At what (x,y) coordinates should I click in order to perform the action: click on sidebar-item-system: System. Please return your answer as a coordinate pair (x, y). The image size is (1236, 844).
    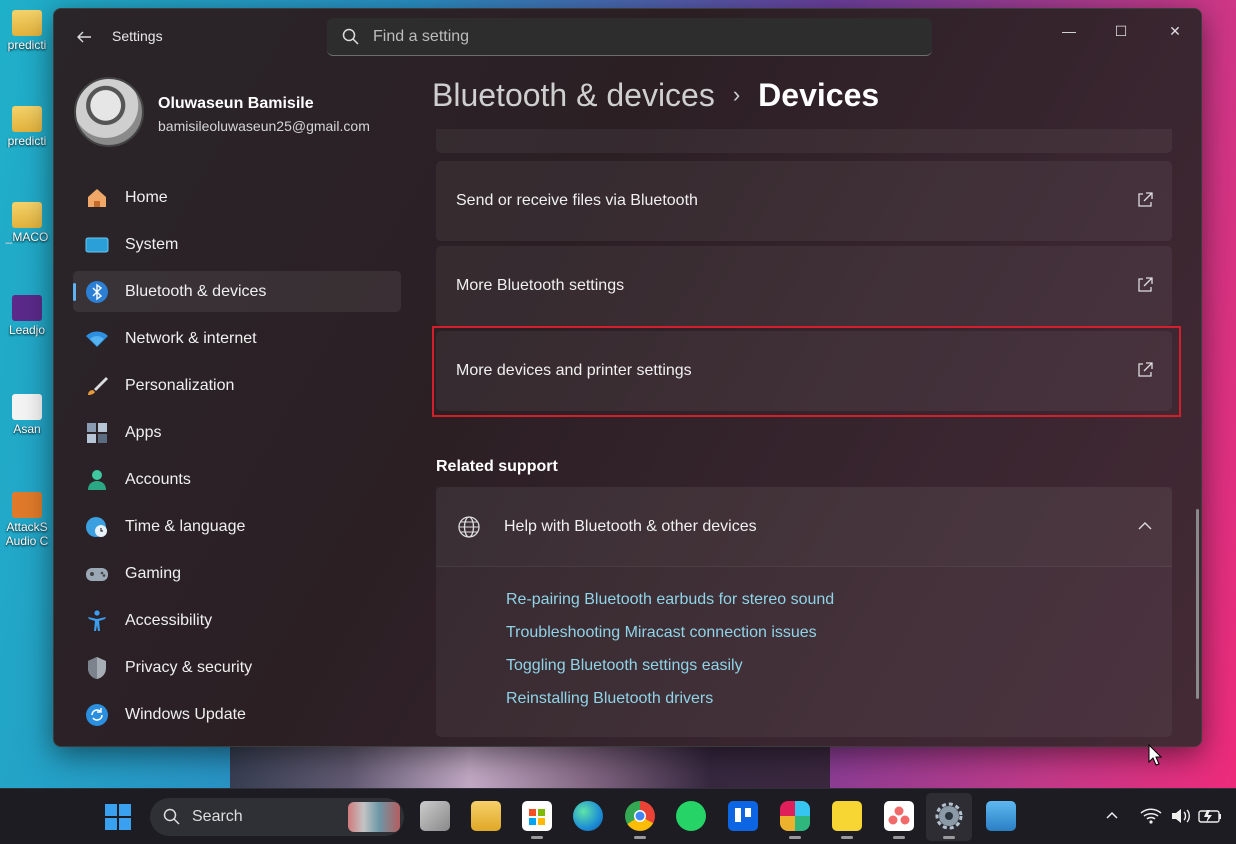
    Looking at the image, I should click on (237, 244).